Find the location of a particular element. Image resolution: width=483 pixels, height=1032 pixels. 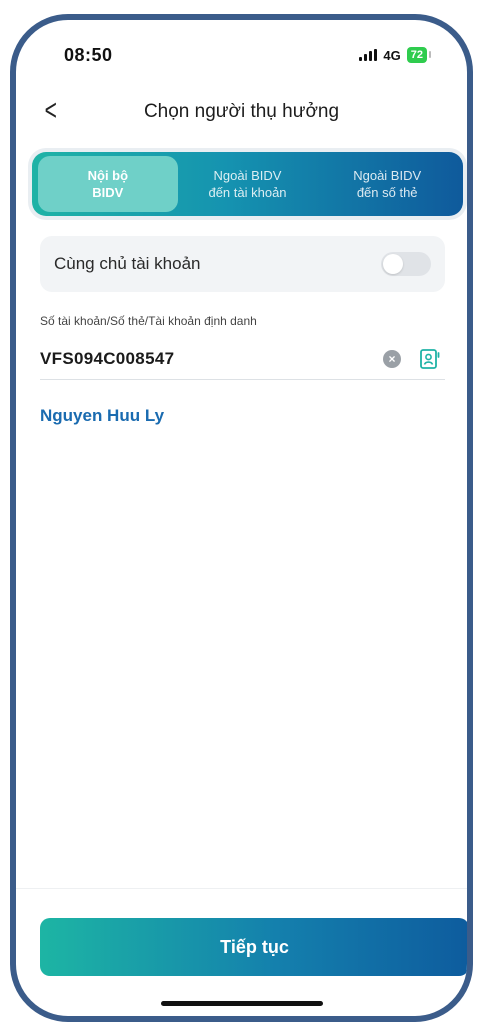

status-bar: 08:50 4G 72 is located at coordinates (241, 55).